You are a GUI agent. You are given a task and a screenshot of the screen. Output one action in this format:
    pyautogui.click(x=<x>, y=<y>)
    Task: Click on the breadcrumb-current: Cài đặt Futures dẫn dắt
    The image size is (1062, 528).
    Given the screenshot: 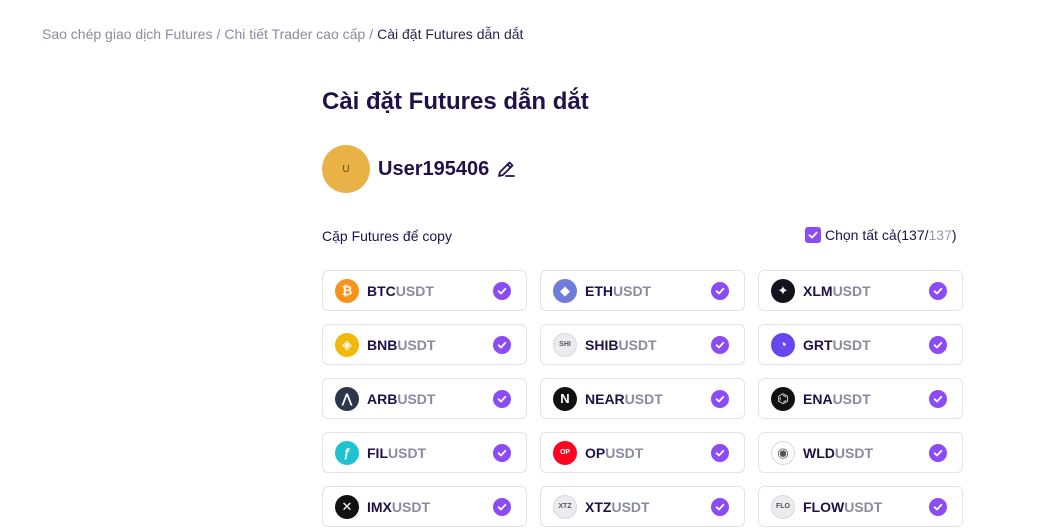 What is the action you would take?
    pyautogui.click(x=450, y=34)
    